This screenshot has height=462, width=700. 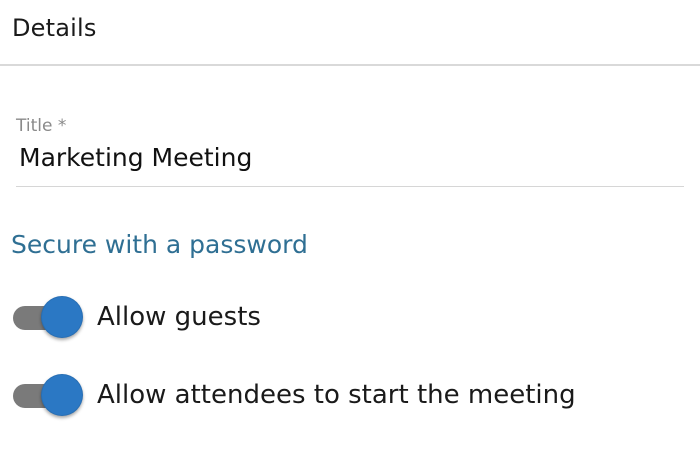 What do you see at coordinates (179, 317) in the screenshot?
I see `allow-guests-label: Allow guests` at bounding box center [179, 317].